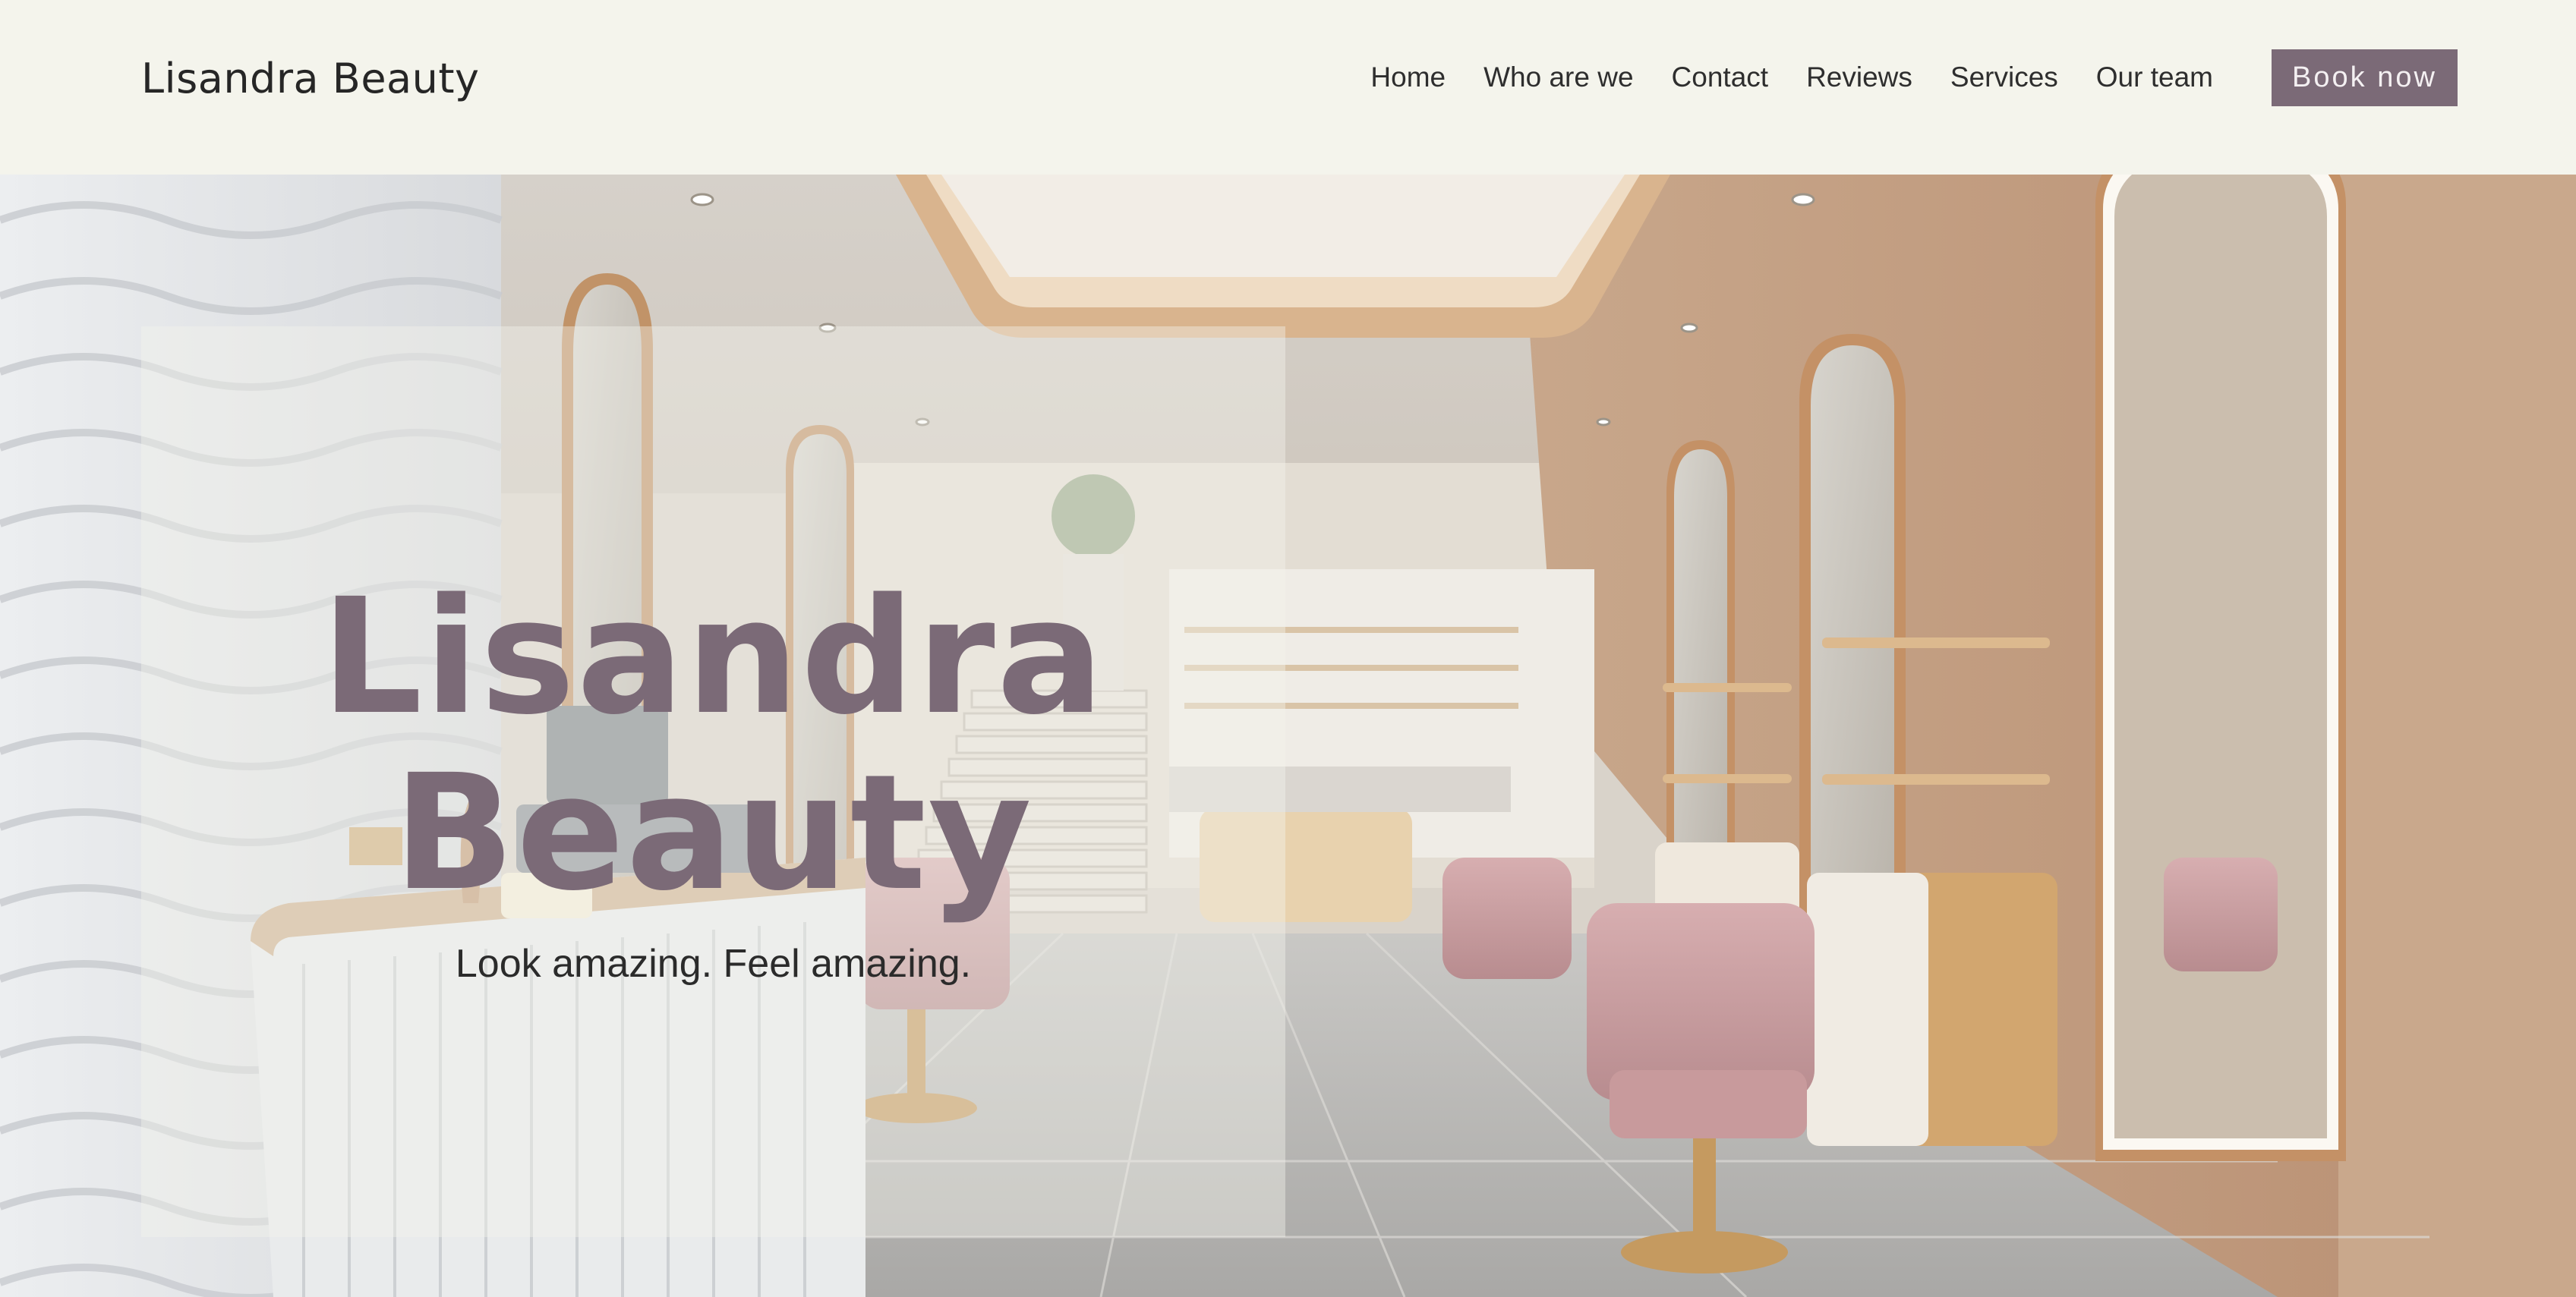 The height and width of the screenshot is (1297, 2576). What do you see at coordinates (1408, 77) in the screenshot?
I see `nav-home: Home` at bounding box center [1408, 77].